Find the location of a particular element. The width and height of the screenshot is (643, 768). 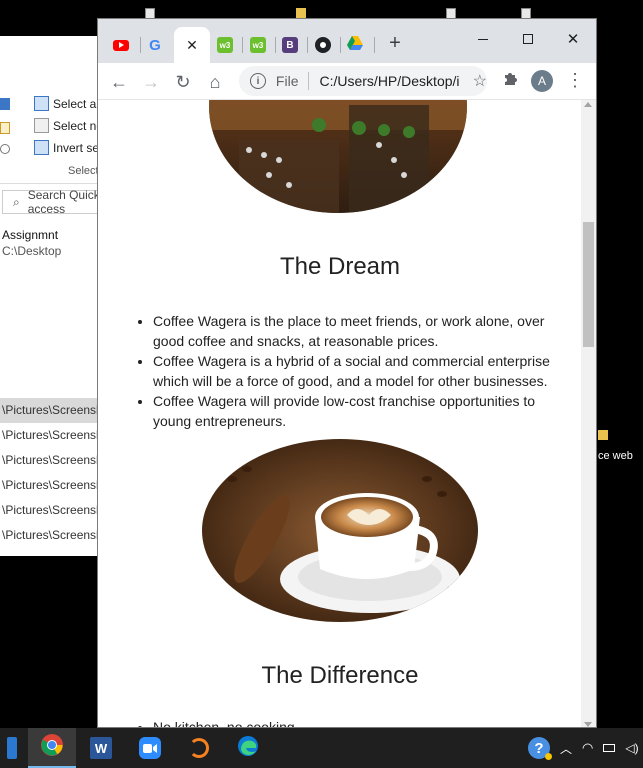

google-drive-icon is located at coordinates (355, 45).